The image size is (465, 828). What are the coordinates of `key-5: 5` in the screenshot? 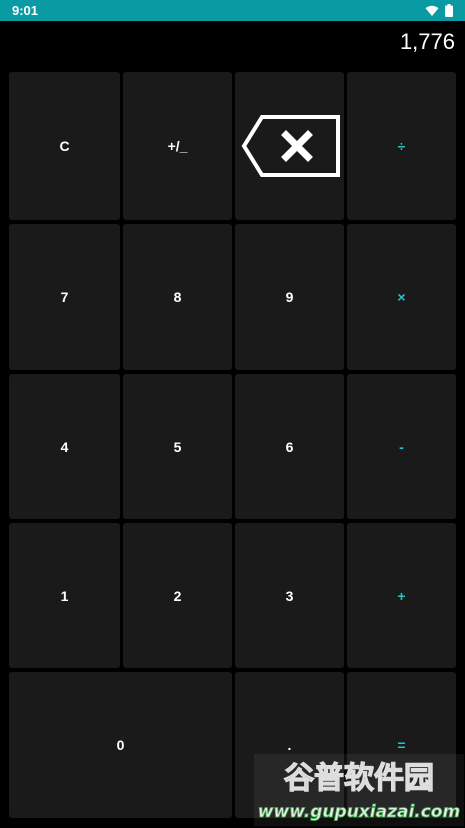 It's located at (177, 446).